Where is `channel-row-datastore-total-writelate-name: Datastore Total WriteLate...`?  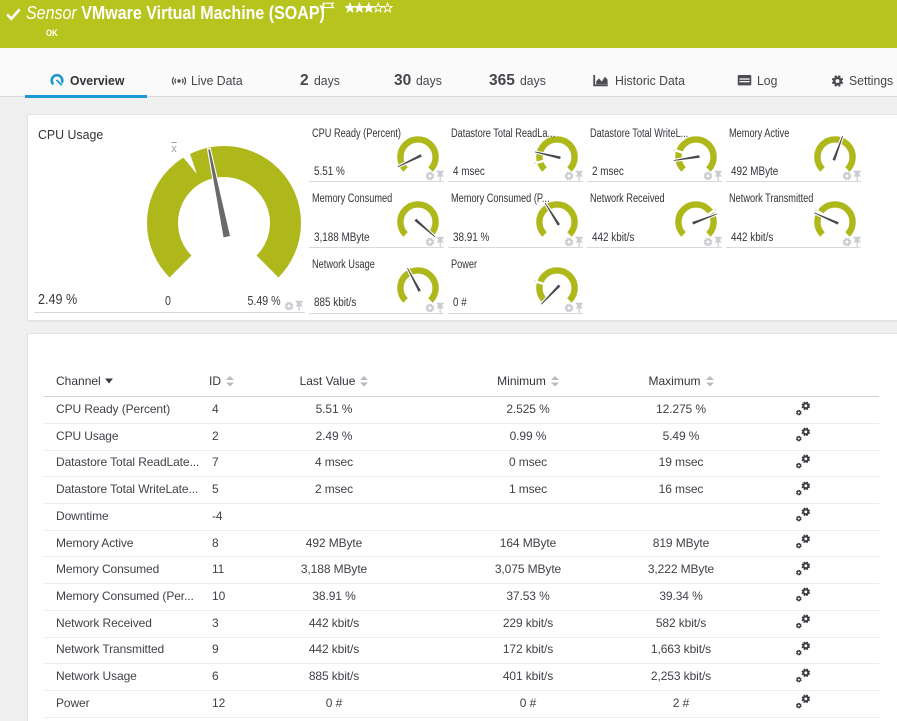 channel-row-datastore-total-writelate-name: Datastore Total WriteLate... is located at coordinates (127, 489).